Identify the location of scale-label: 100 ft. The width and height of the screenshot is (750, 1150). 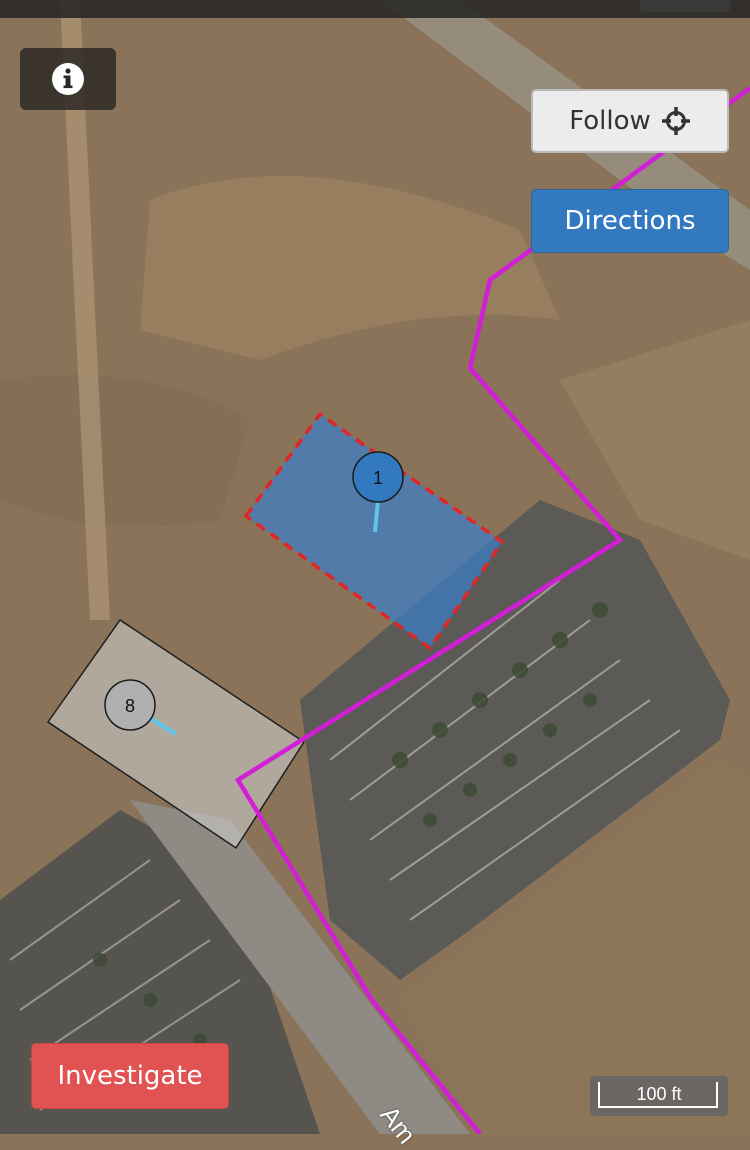
(659, 1094).